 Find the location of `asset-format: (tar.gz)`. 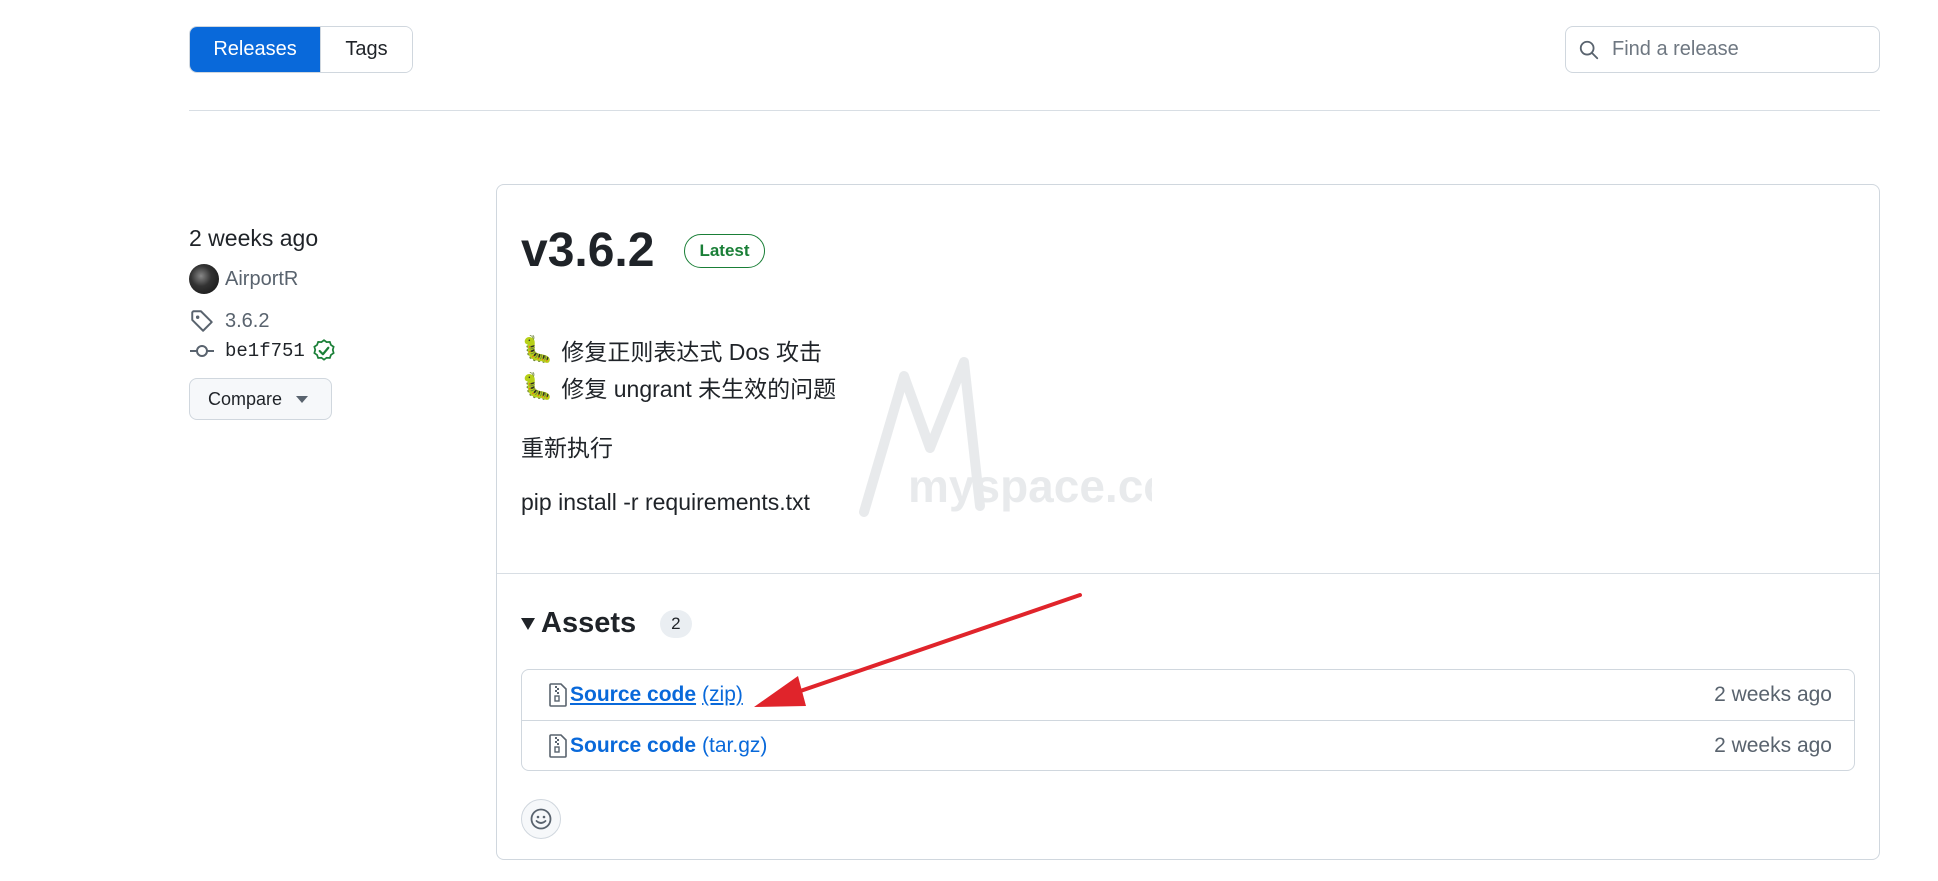

asset-format: (tar.gz) is located at coordinates (734, 746).